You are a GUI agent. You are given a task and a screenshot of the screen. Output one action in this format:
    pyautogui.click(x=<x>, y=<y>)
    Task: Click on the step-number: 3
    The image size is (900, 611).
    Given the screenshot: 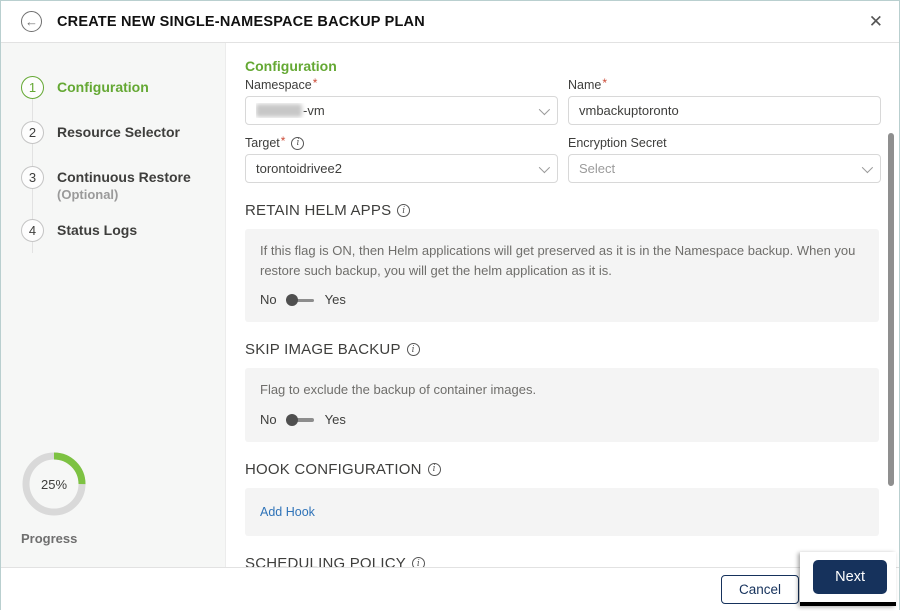 What is the action you would take?
    pyautogui.click(x=32, y=177)
    